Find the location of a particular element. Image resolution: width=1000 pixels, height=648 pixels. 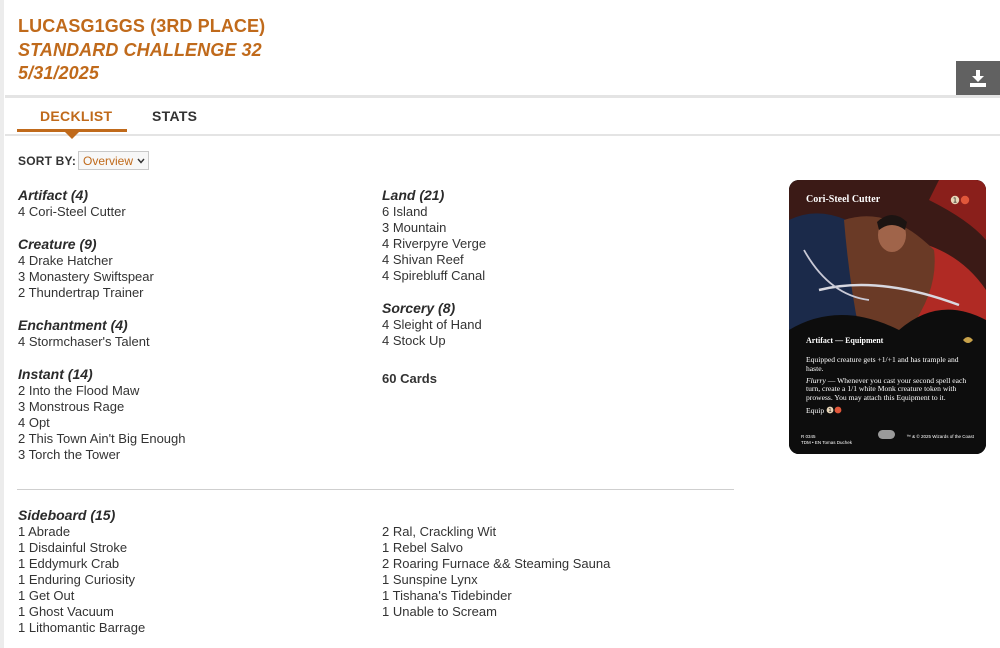

card-entry: 2 Ral, Crackling Wit is located at coordinates (547, 532).